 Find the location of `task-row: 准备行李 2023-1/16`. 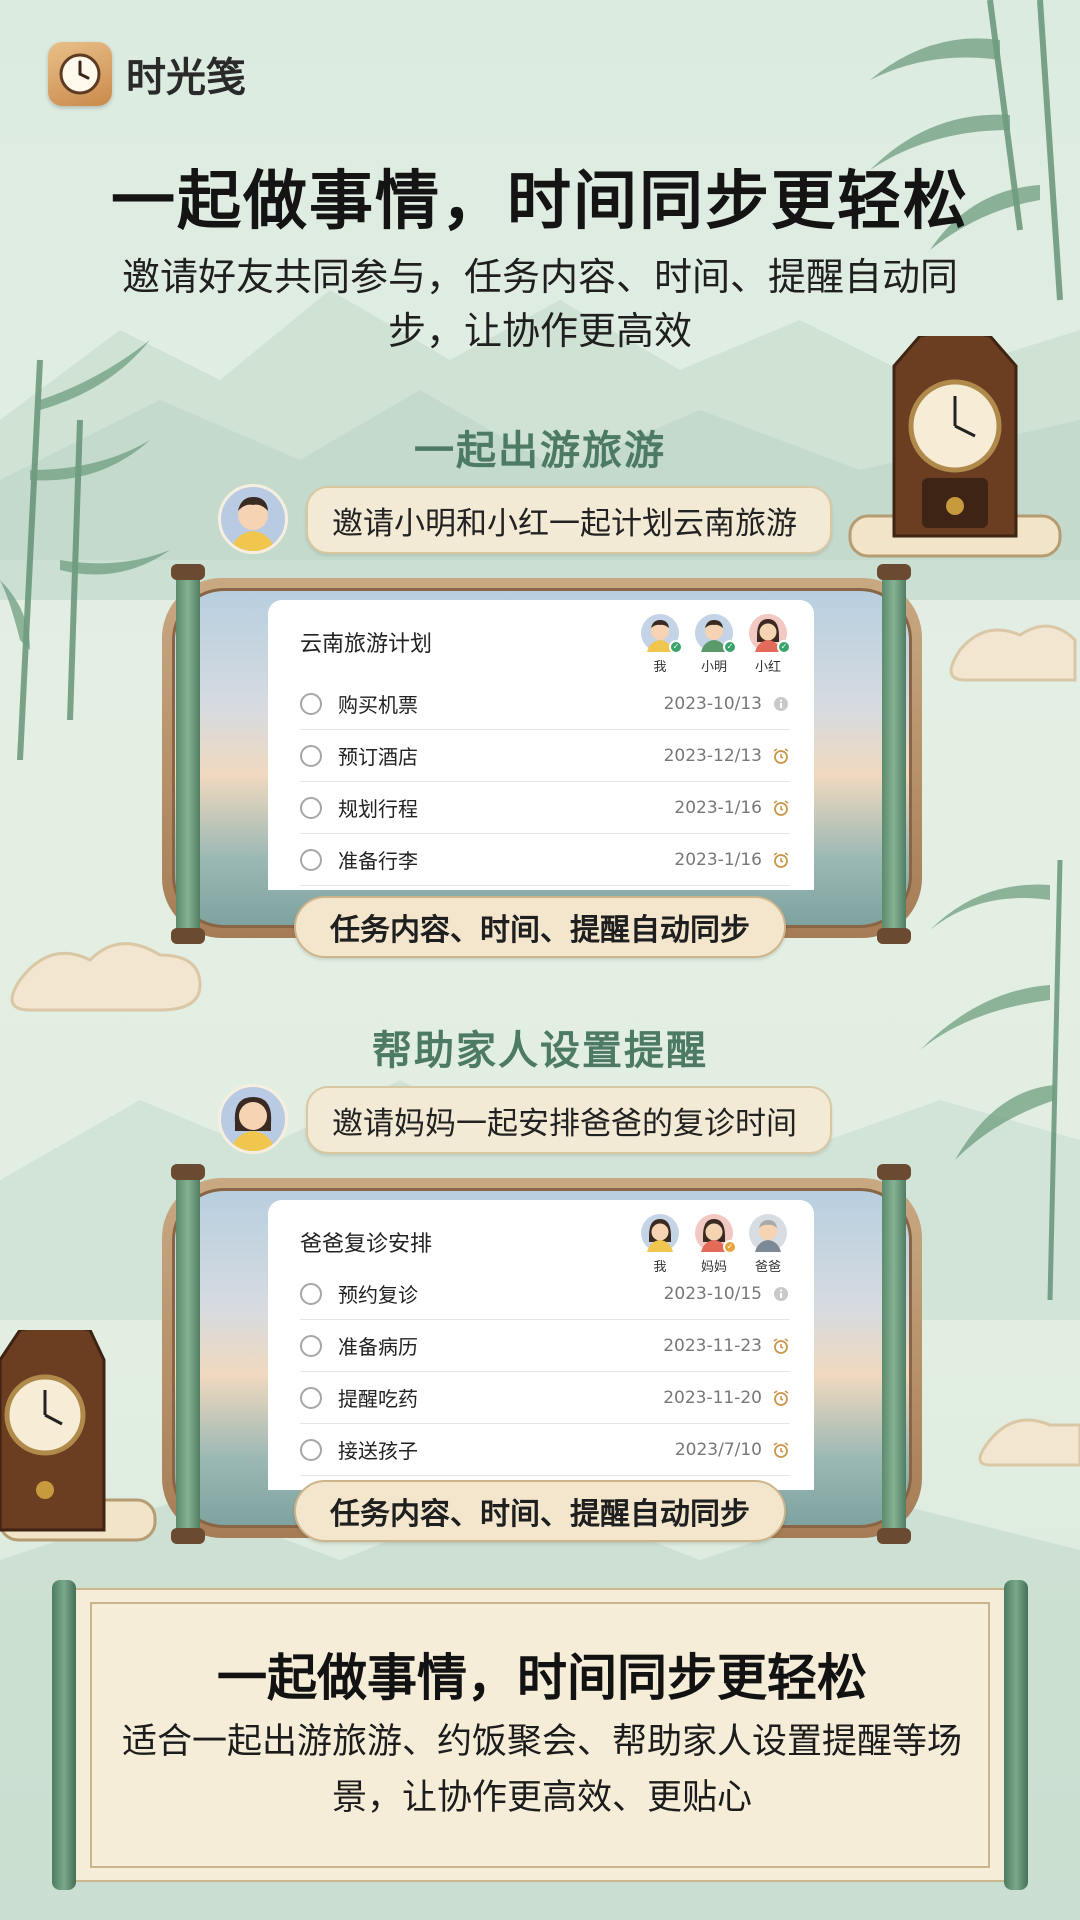

task-row: 准备行李 2023-1/16 is located at coordinates (545, 860).